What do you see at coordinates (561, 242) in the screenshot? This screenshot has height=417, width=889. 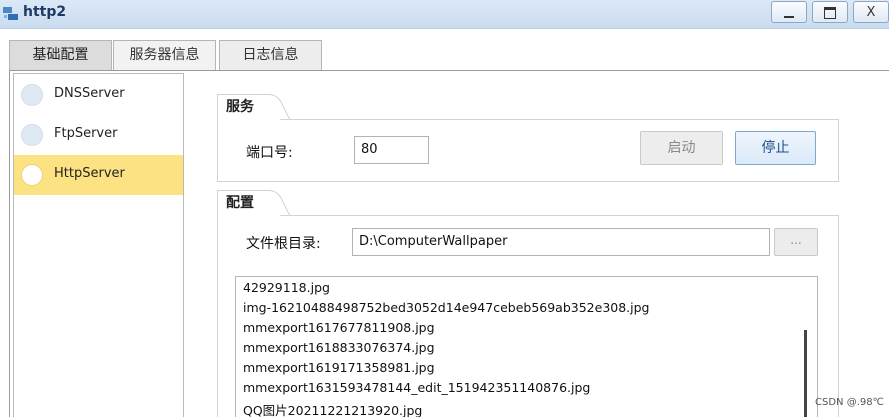 I see `root-dir-field: D:\ComputerWallpaper` at bounding box center [561, 242].